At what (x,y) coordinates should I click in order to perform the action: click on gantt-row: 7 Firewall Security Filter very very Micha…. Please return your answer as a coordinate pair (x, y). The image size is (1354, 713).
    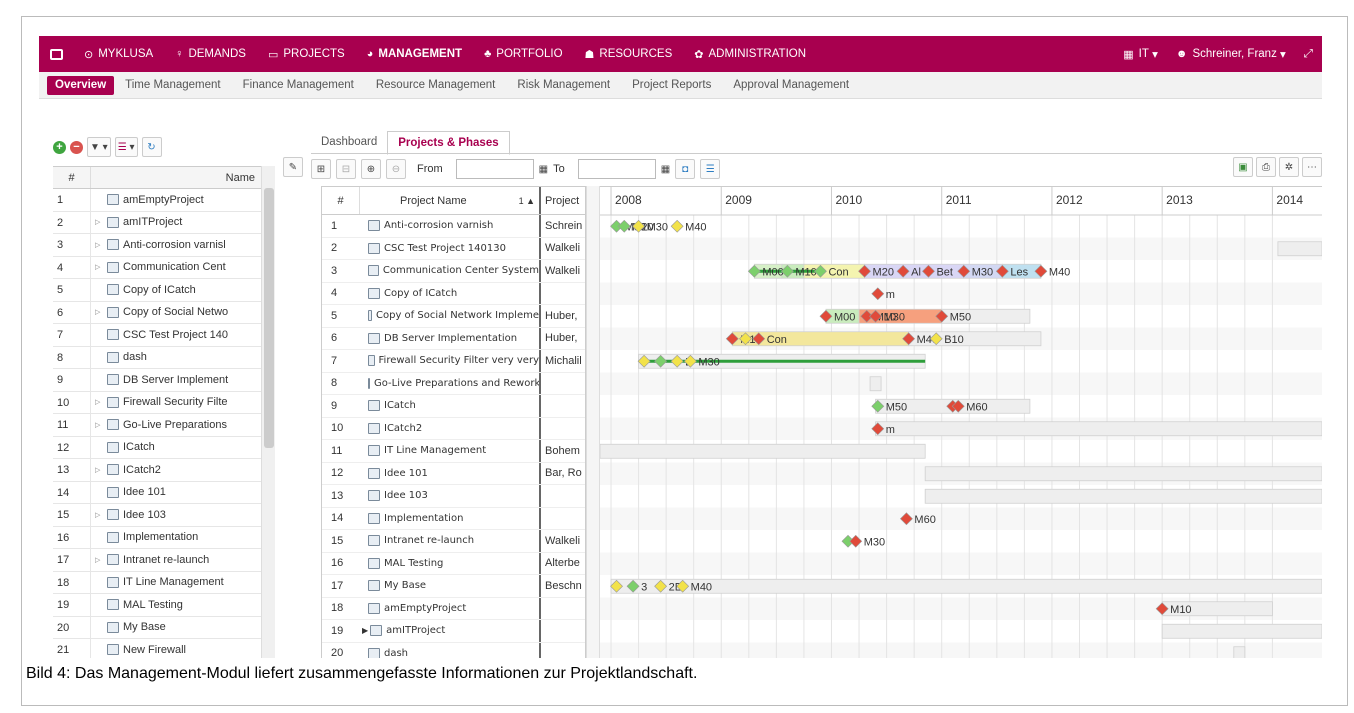
    Looking at the image, I should click on (453, 361).